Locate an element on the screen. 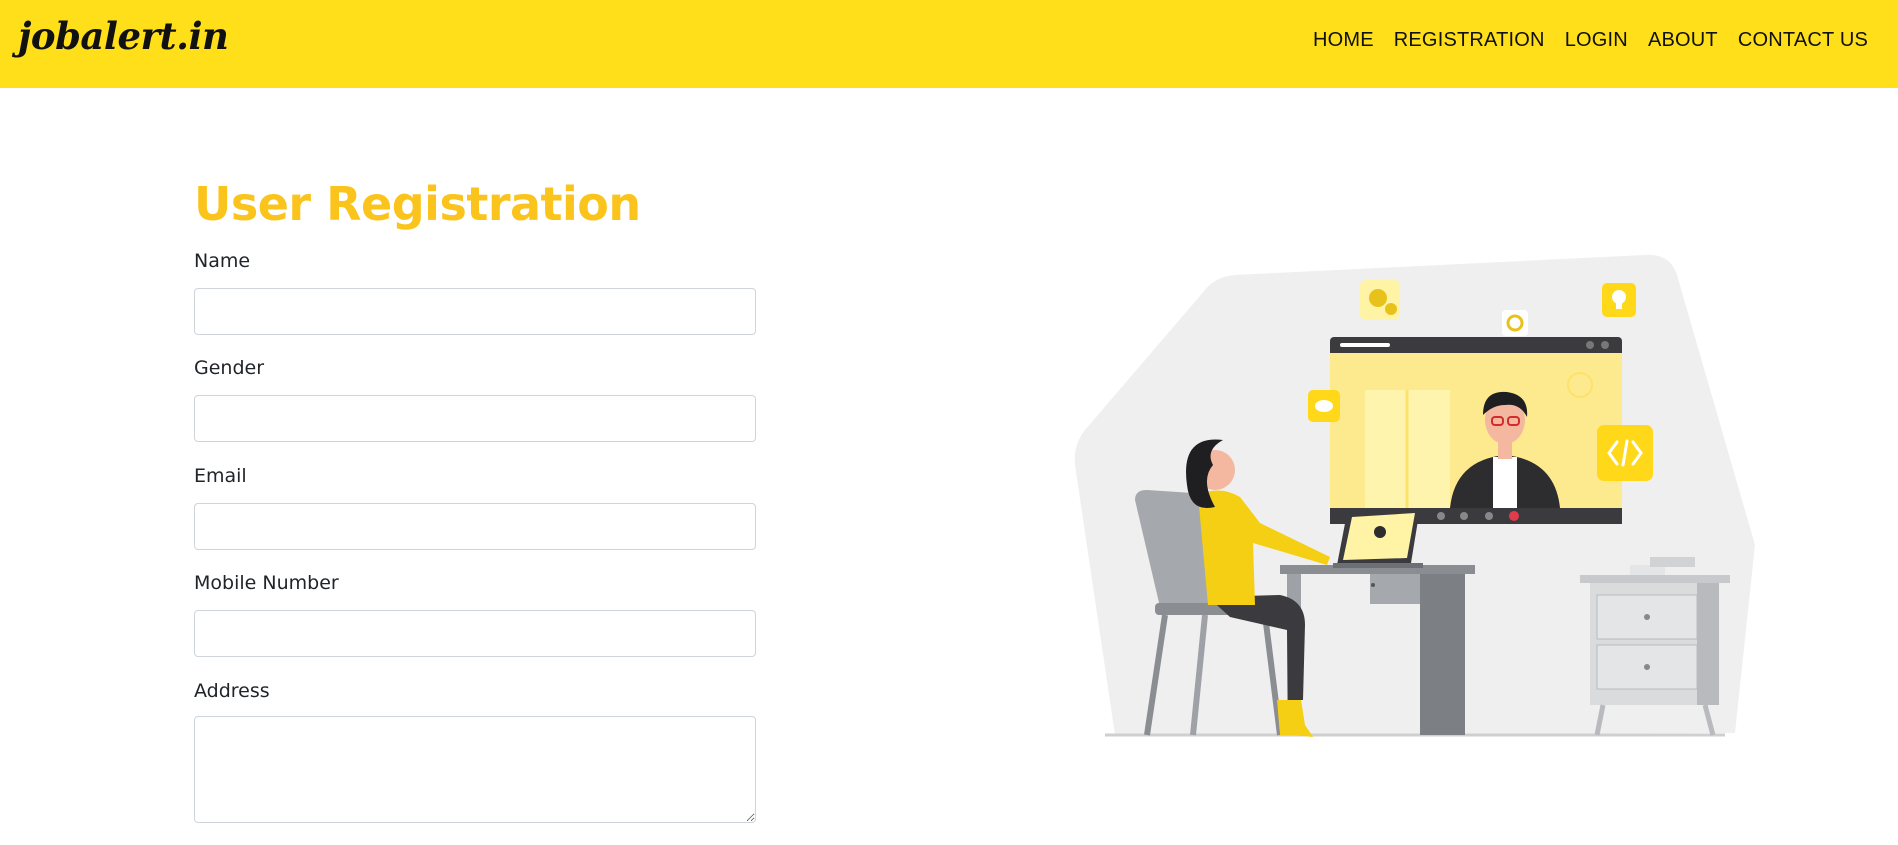 This screenshot has height=845, width=1898. email-label: Email is located at coordinates (220, 476).